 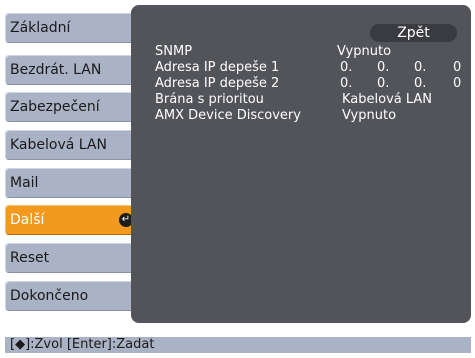 I want to click on row-value: Kabelová LAN, so click(x=387, y=99).